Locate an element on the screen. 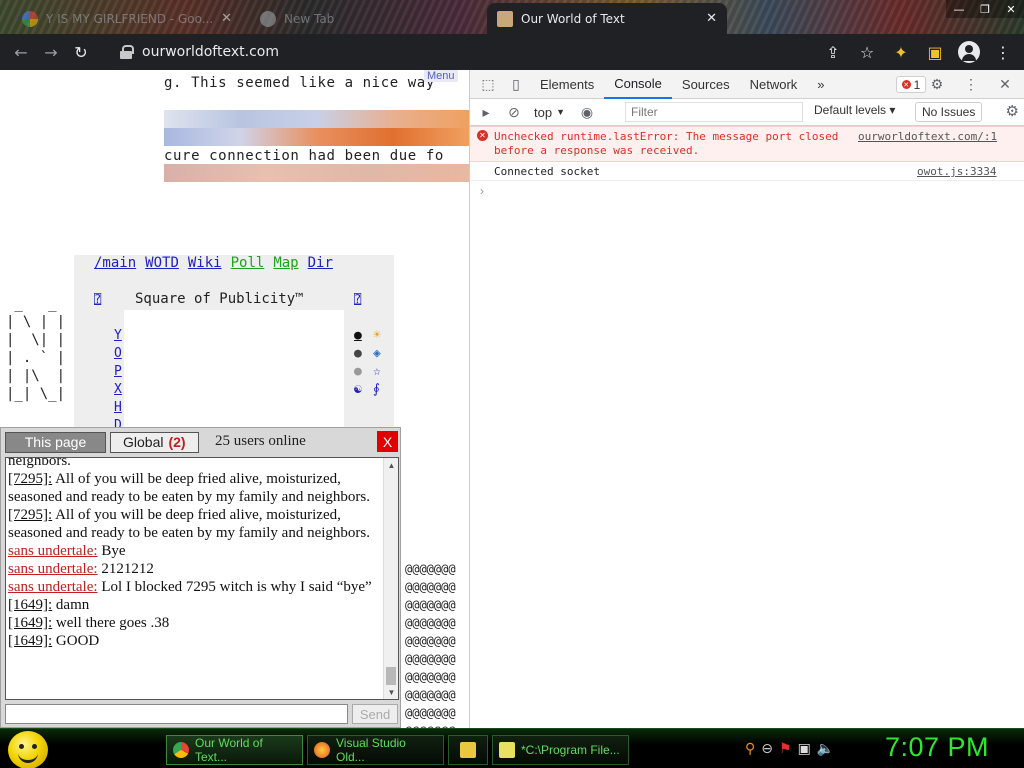 This screenshot has height=768, width=1024. console-settings-gear-icon: ⚙ is located at coordinates (1012, 111).